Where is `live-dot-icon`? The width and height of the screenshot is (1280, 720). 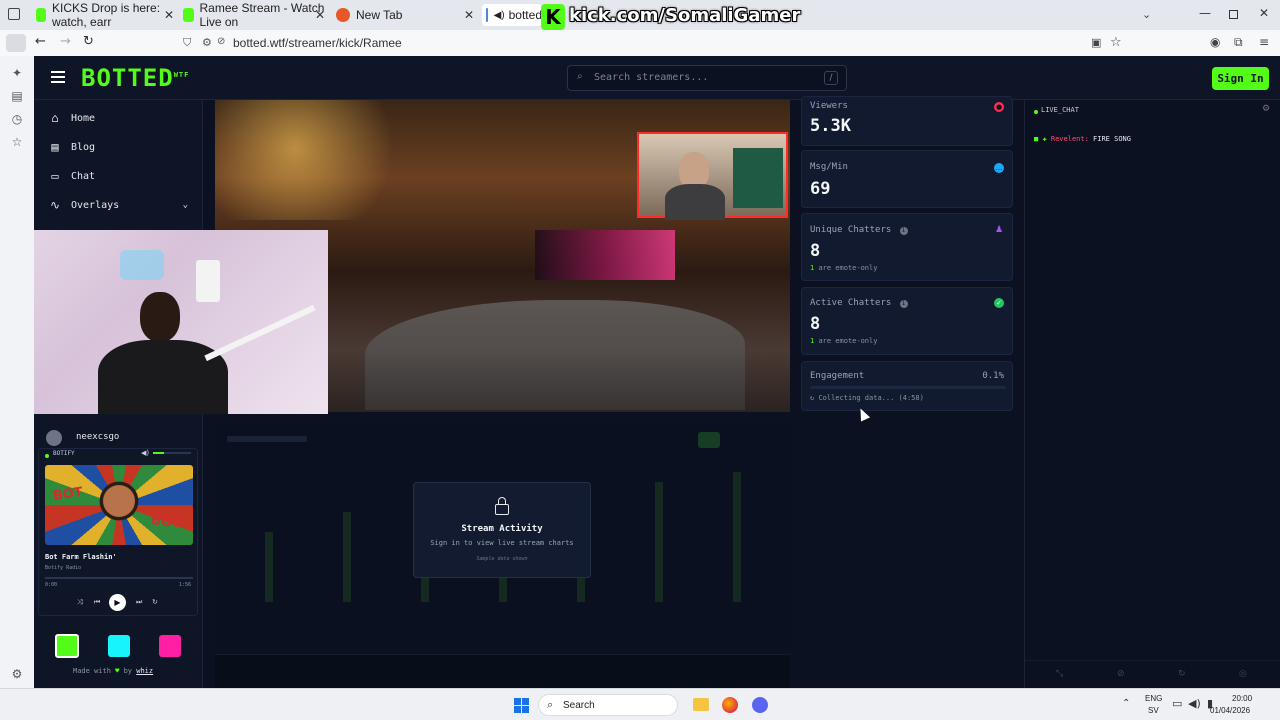 live-dot-icon is located at coordinates (1036, 112).